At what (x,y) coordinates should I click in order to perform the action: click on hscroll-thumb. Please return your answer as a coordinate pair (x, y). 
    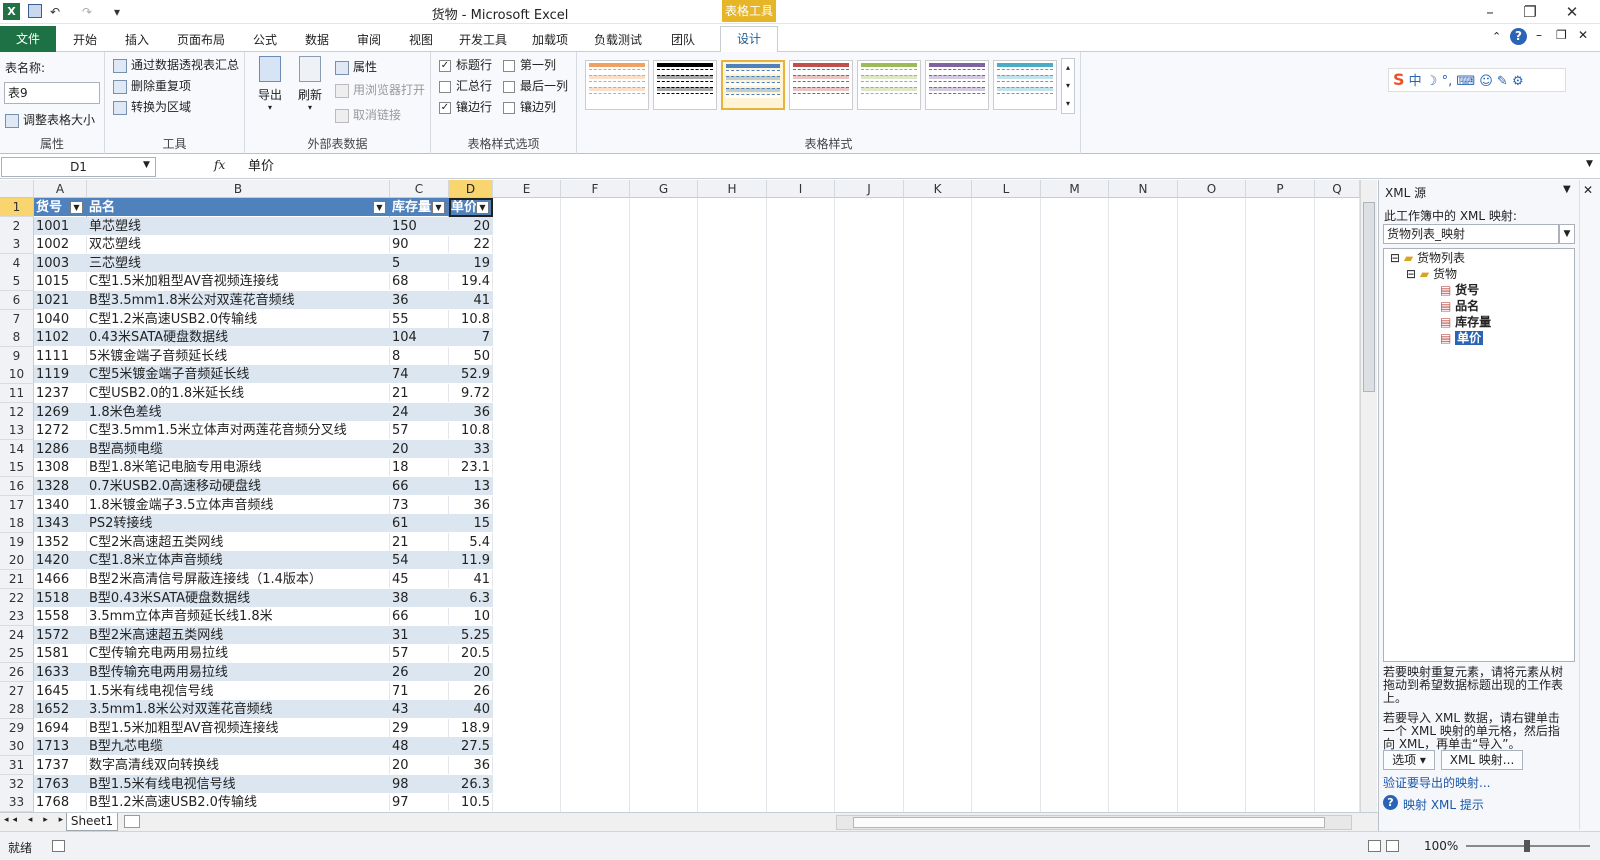
    Looking at the image, I should click on (1089, 822).